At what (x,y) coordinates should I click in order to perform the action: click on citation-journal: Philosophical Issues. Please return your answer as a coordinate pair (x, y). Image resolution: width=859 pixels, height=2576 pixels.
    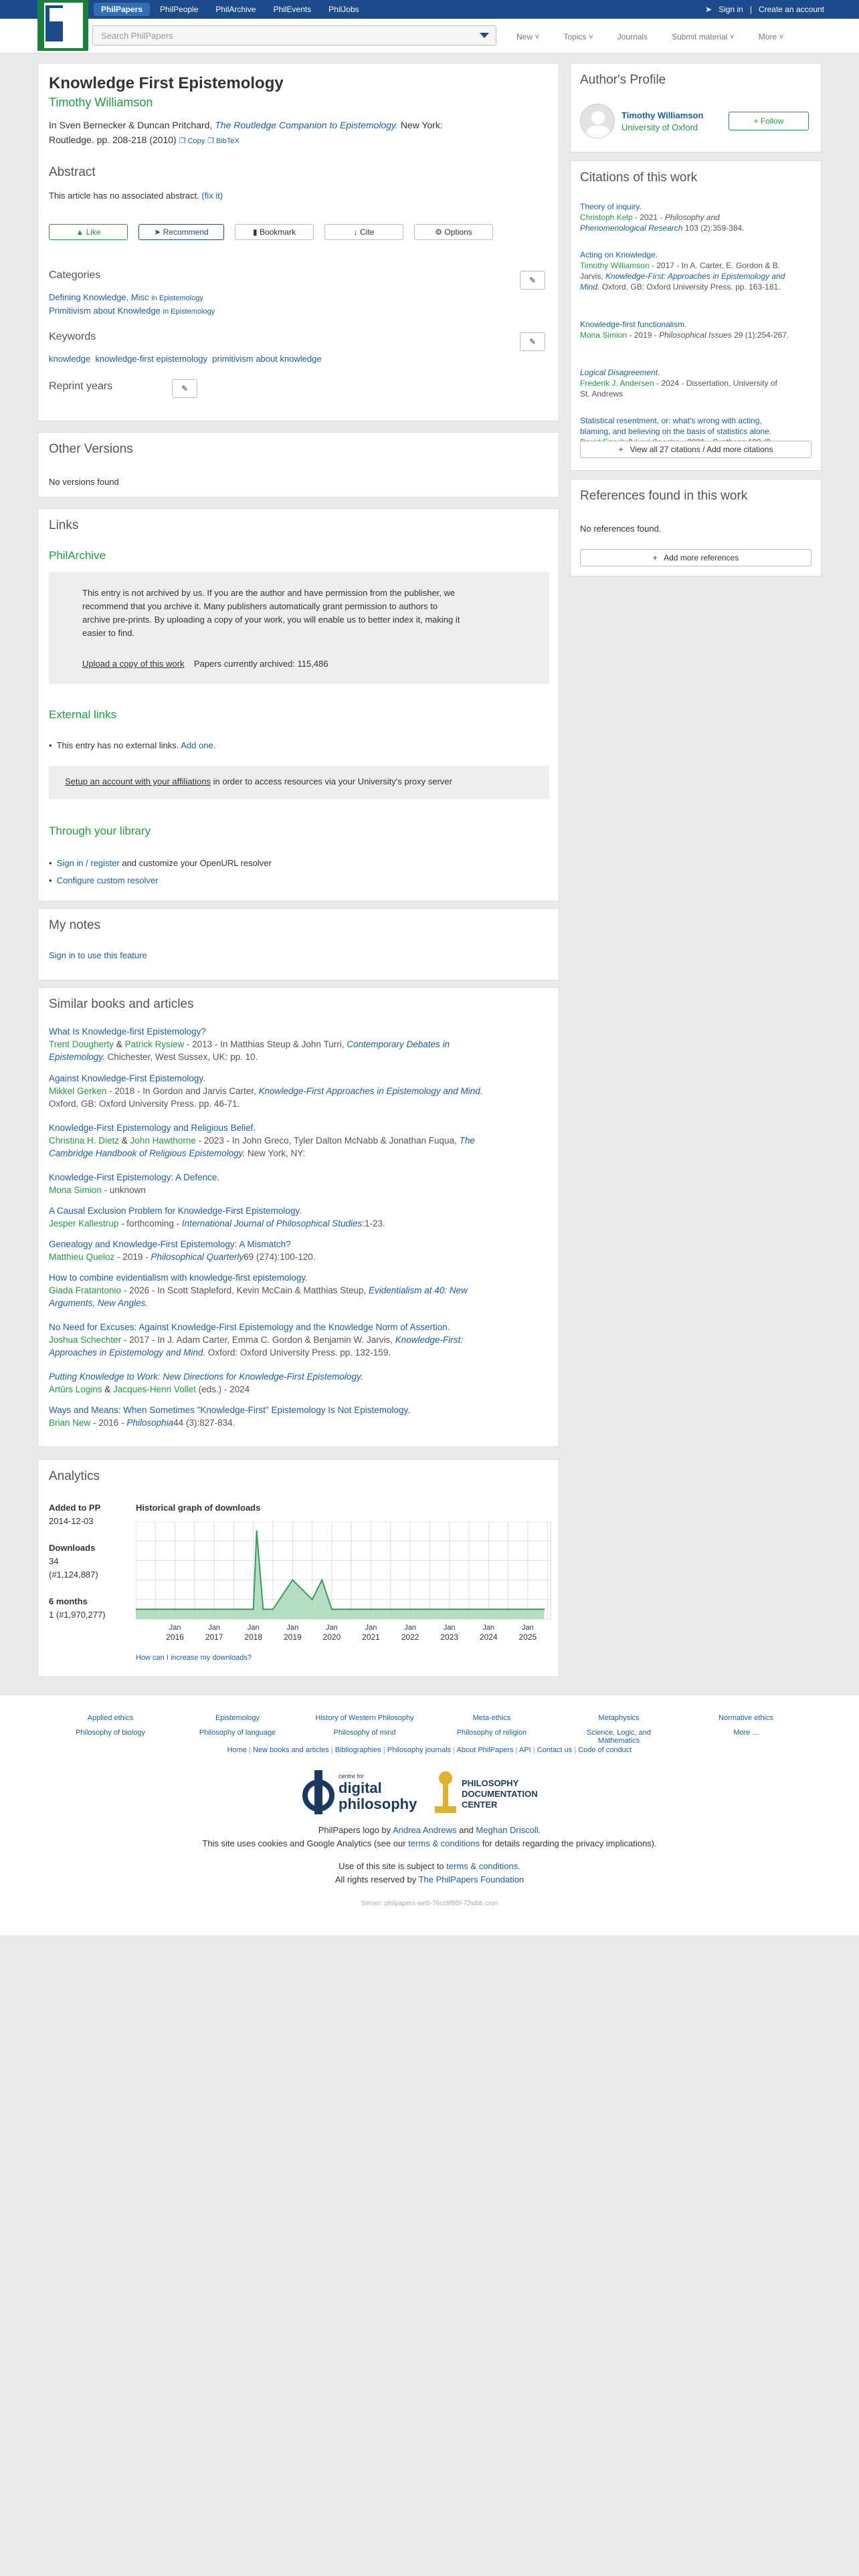
    Looking at the image, I should click on (696, 335).